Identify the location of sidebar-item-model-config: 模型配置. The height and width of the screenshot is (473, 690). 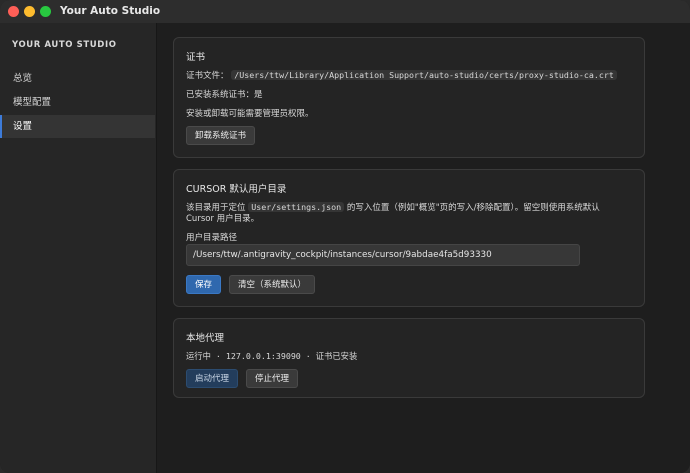
(77, 102).